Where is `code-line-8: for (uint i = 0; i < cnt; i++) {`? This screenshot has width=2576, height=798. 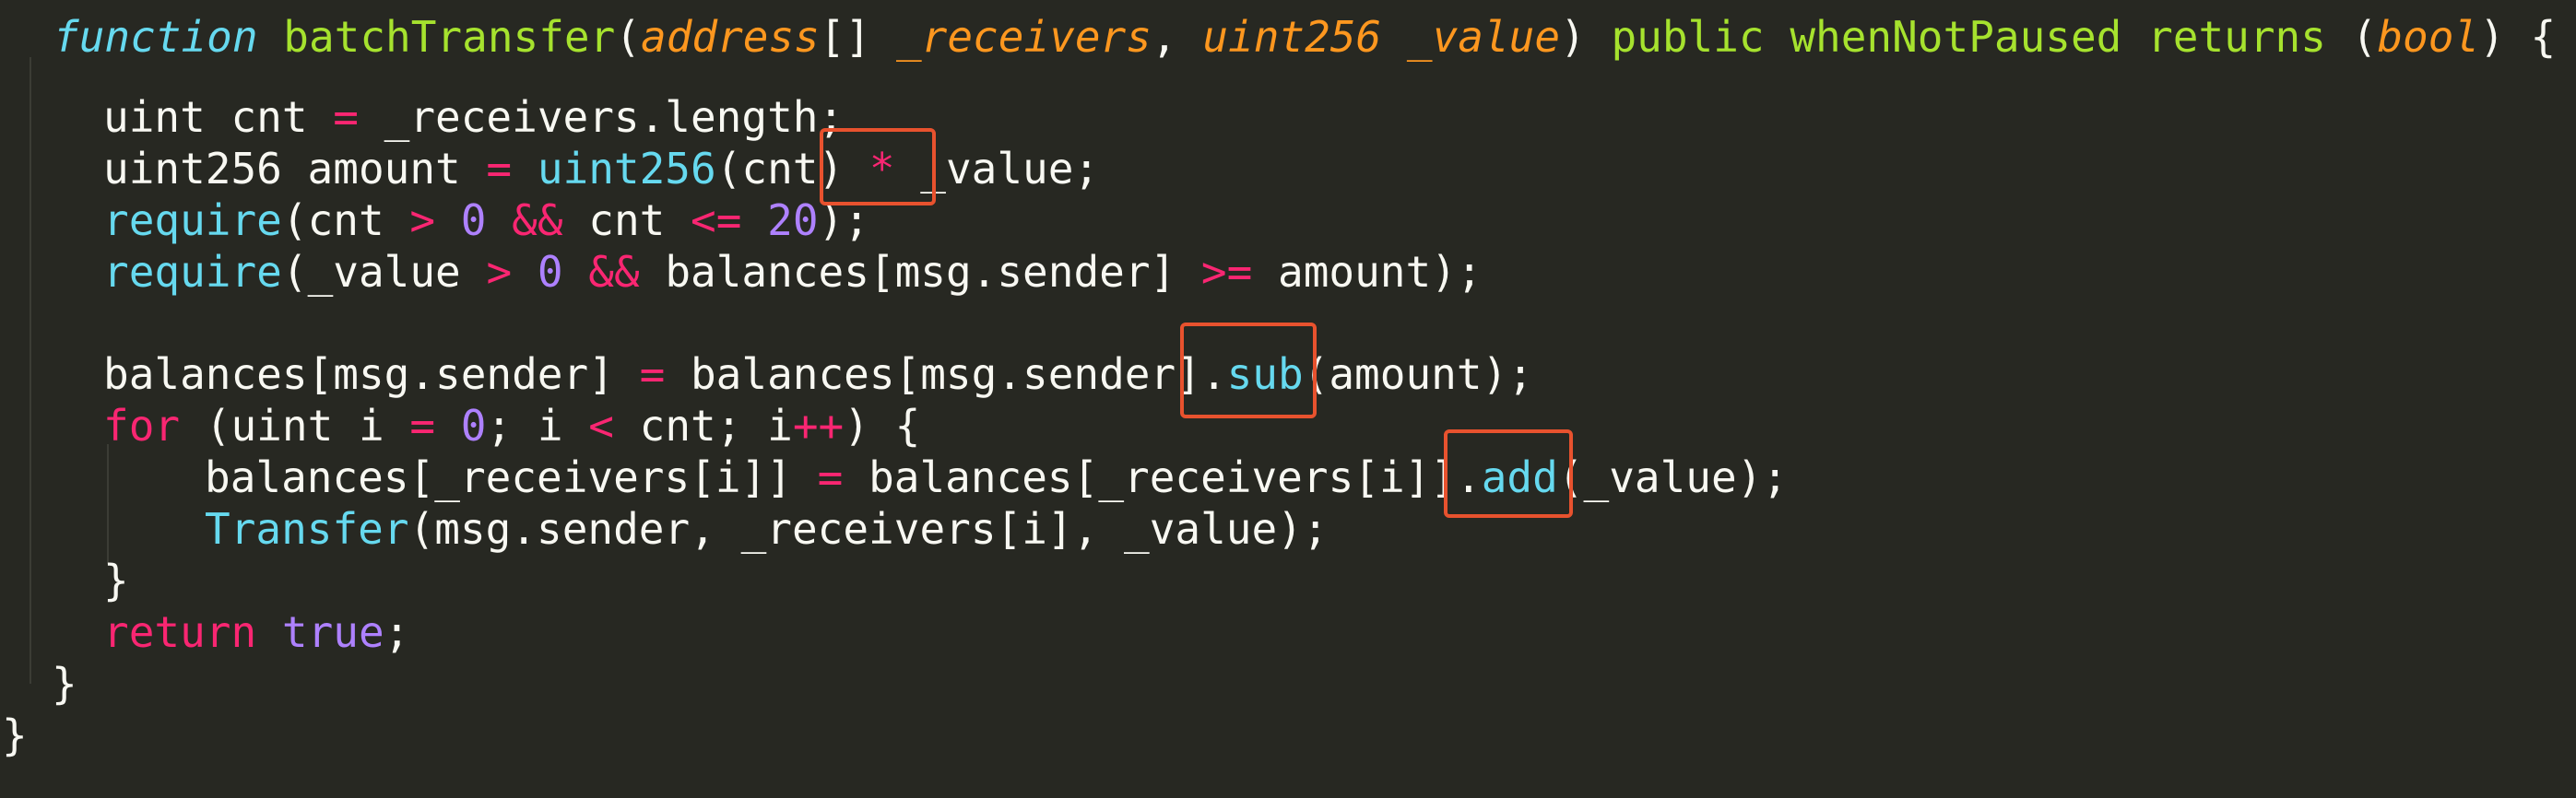
code-line-8: for (uint i = 0; i < cnt; i++) { is located at coordinates (511, 426).